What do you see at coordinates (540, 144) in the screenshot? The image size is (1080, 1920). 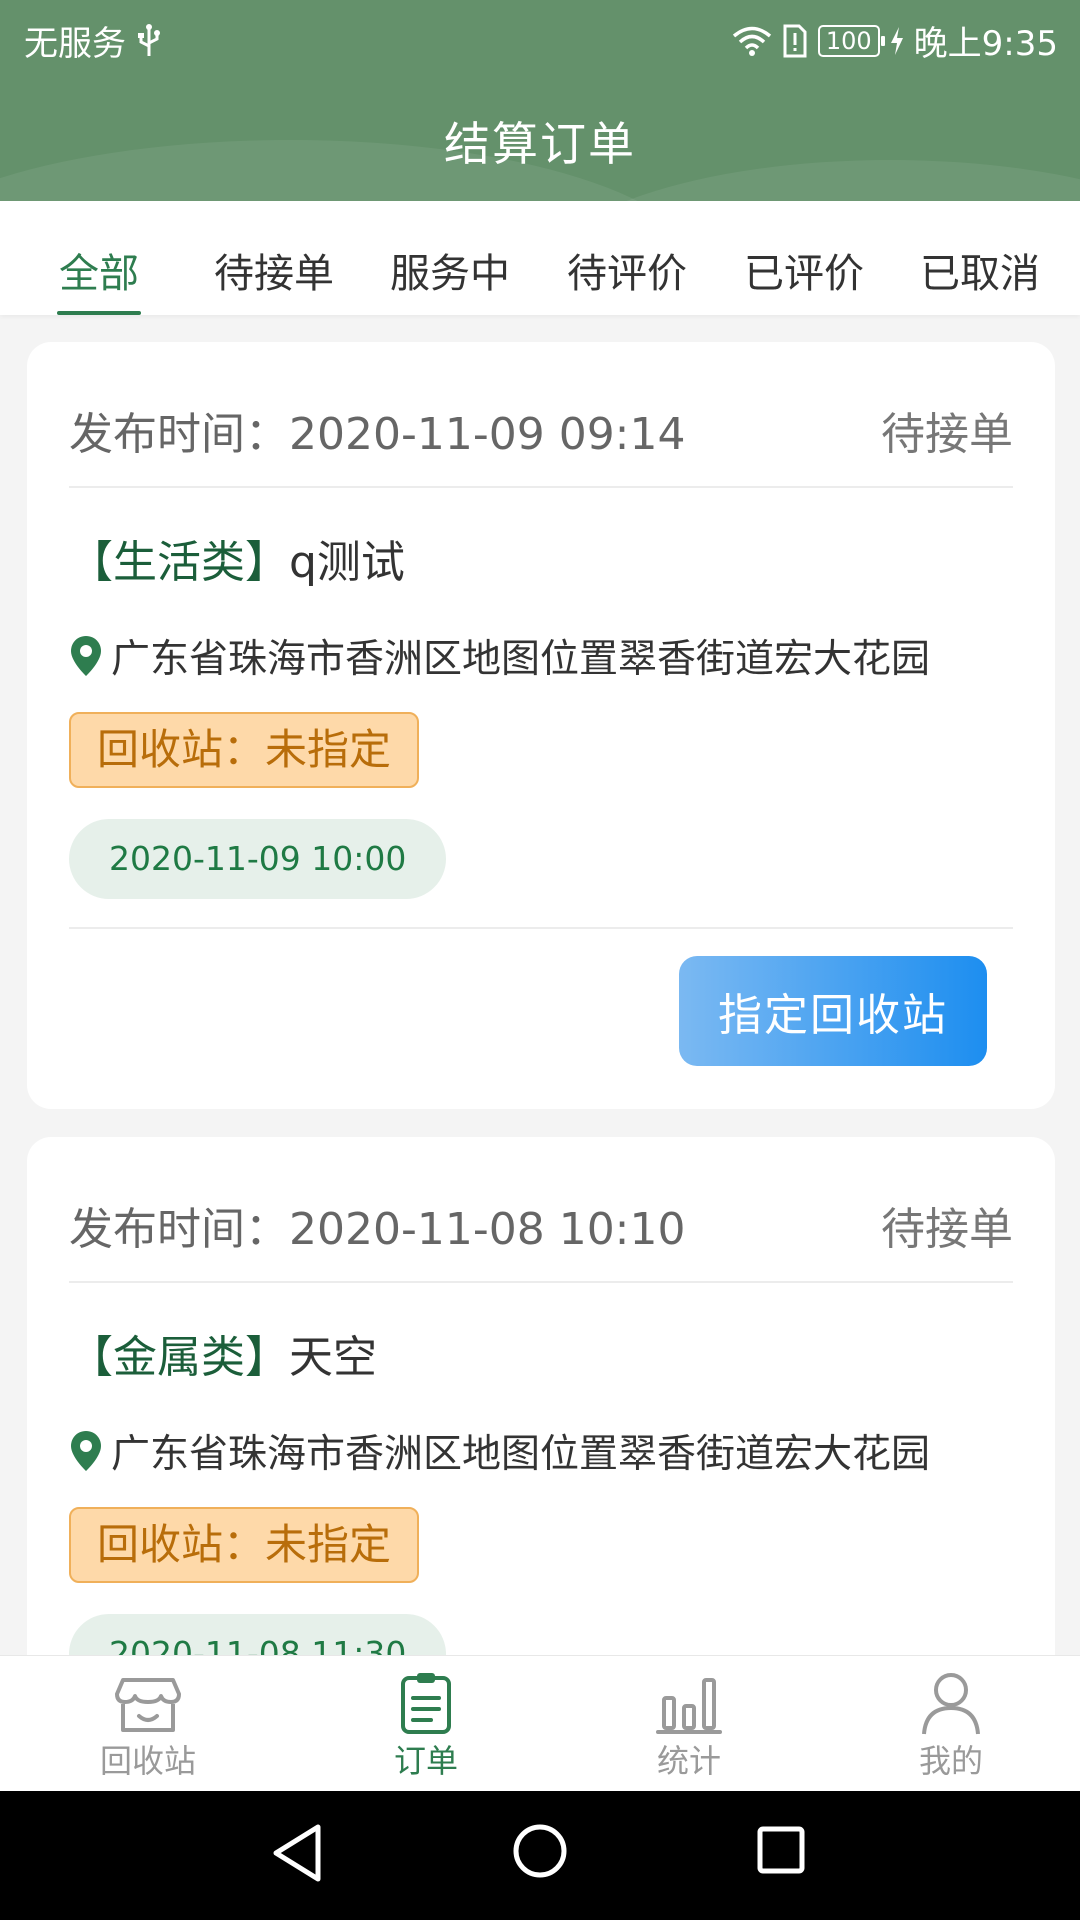 I see `page-title: 结算订单` at bounding box center [540, 144].